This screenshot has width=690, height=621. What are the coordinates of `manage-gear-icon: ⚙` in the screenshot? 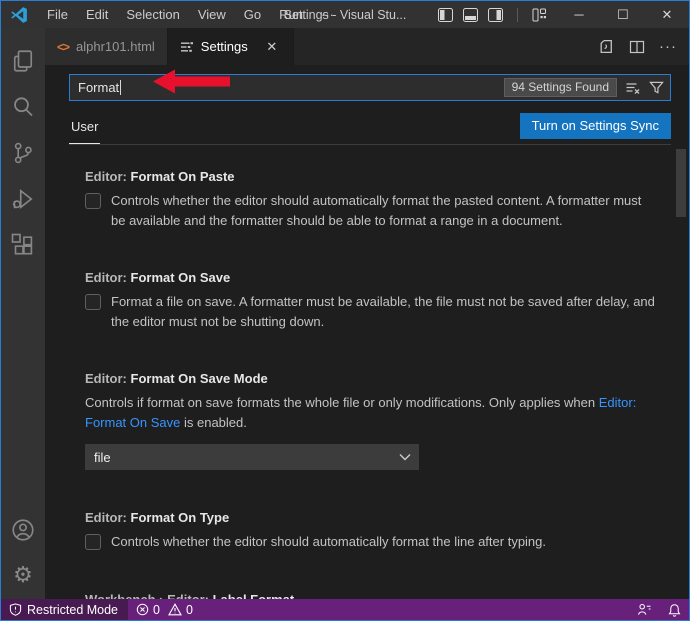 It's located at (23, 576).